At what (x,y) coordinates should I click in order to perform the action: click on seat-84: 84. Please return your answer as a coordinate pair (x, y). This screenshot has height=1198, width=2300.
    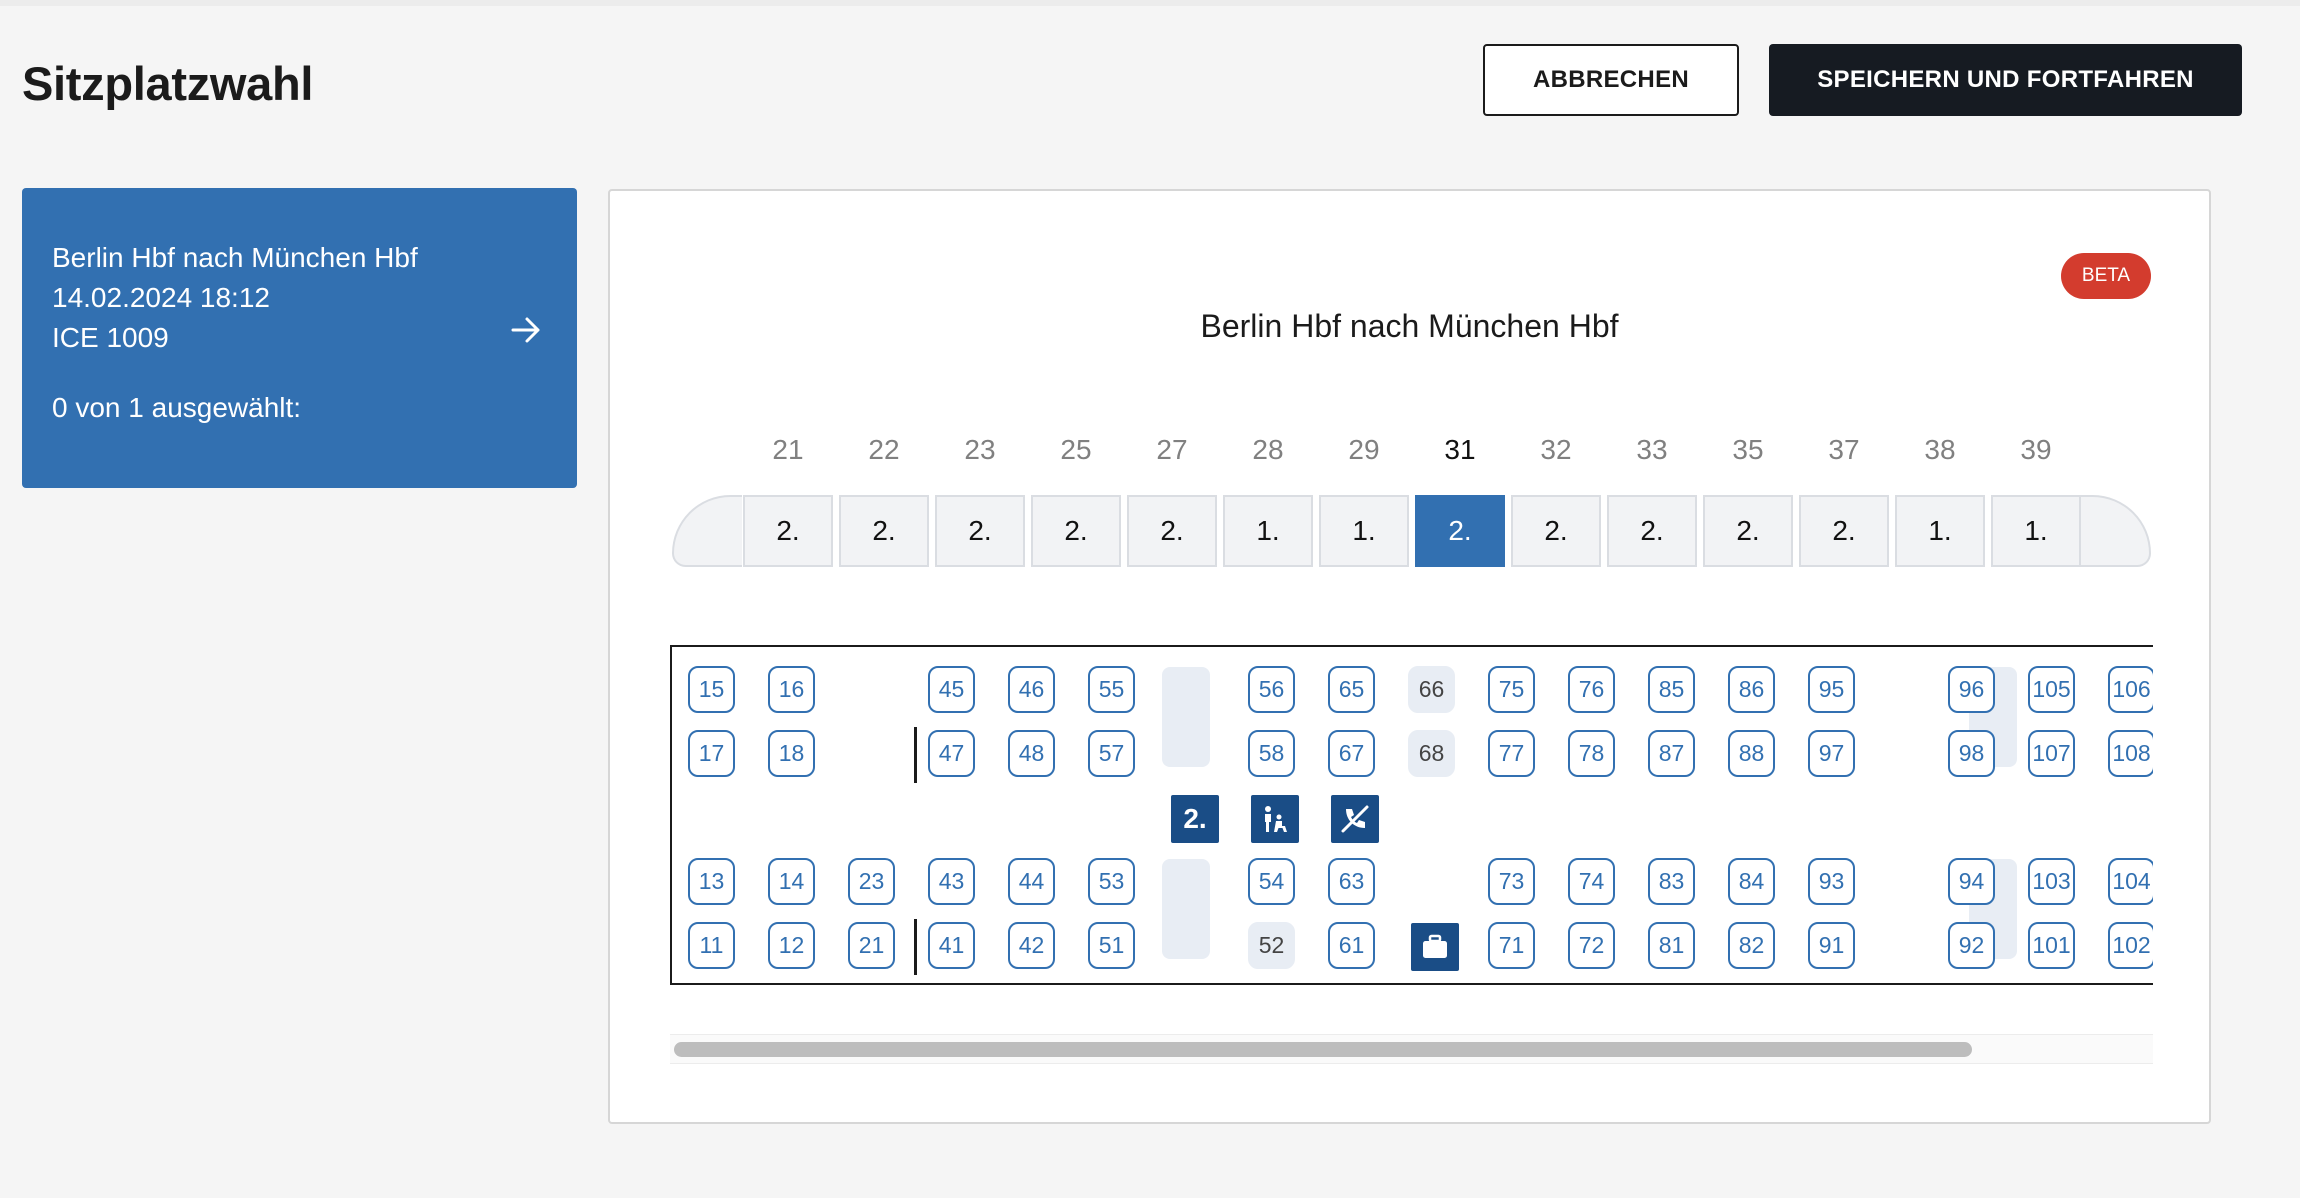
    Looking at the image, I should click on (1751, 881).